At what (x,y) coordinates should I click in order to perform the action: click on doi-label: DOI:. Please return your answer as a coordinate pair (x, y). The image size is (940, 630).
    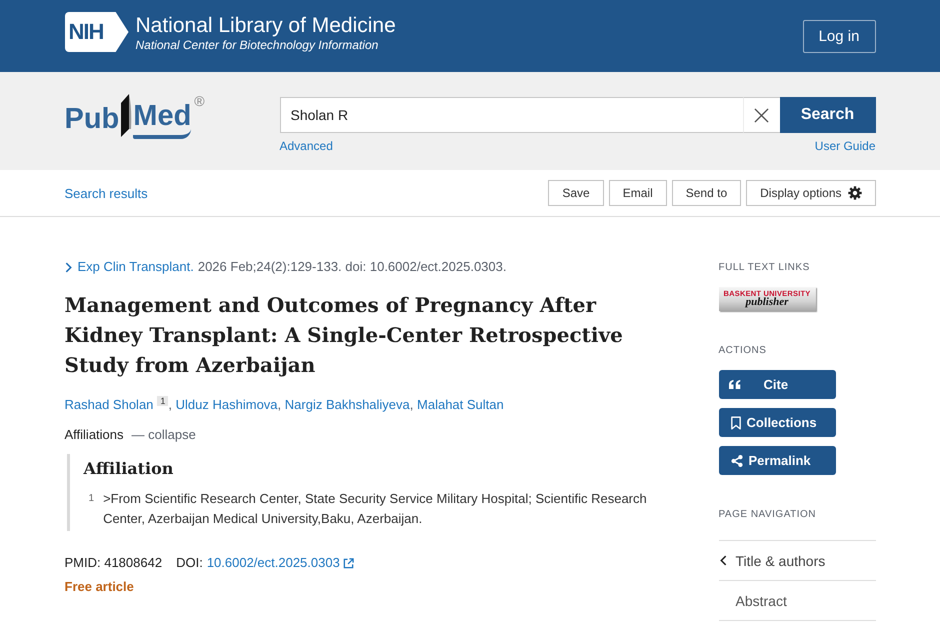
    Looking at the image, I should click on (189, 563).